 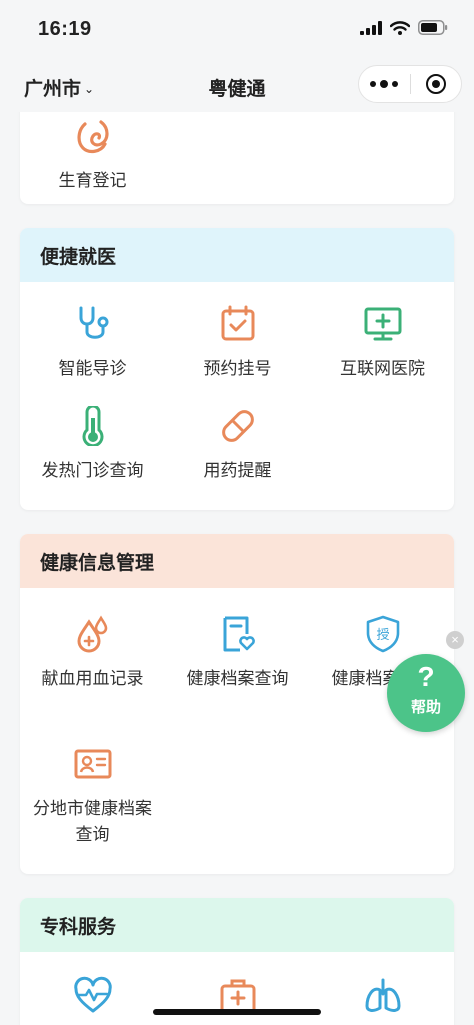 I want to click on help-close-button: ×, so click(x=455, y=640).